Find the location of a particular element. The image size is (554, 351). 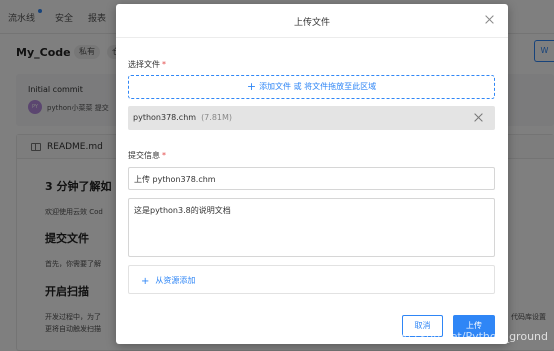

choose-file-label: 选择文件 * is located at coordinates (147, 64).